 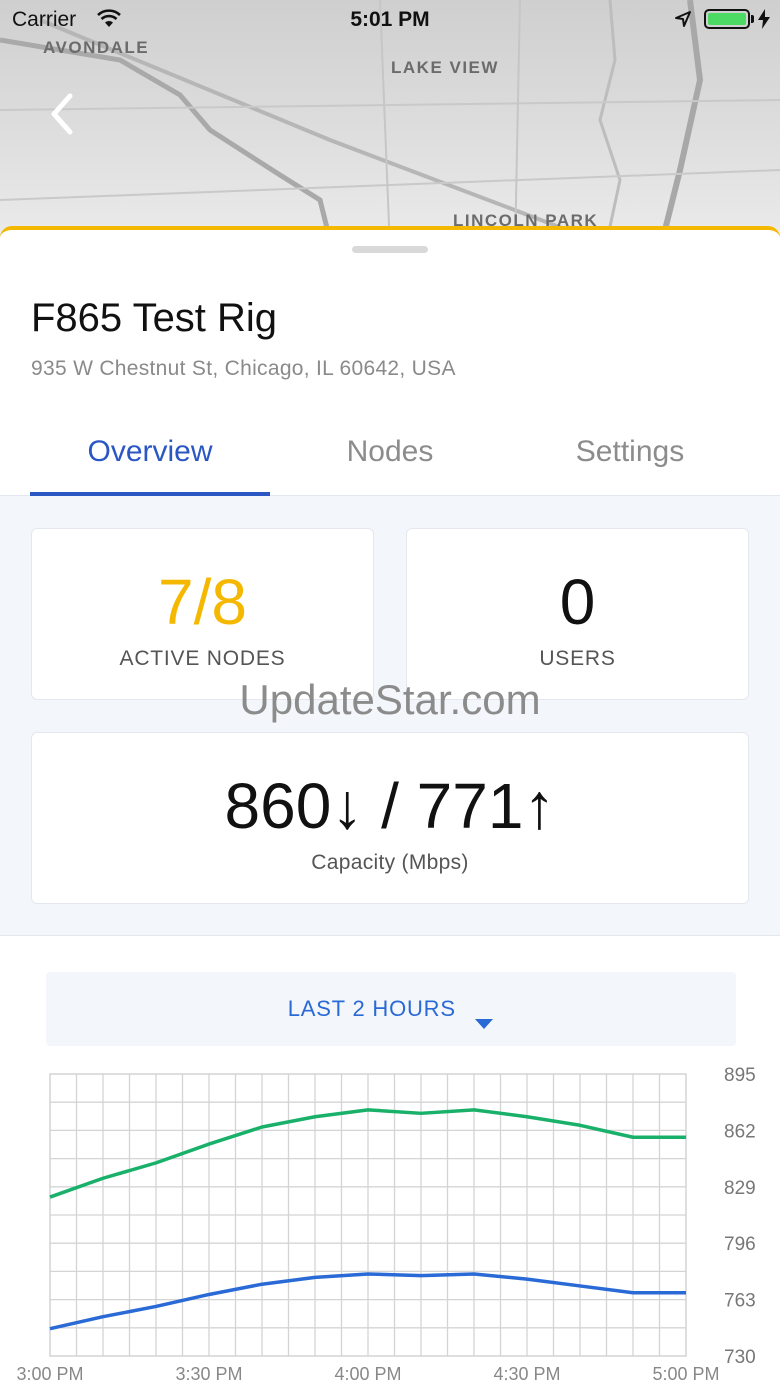 What do you see at coordinates (150, 453) in the screenshot?
I see `tab-overview: Overview` at bounding box center [150, 453].